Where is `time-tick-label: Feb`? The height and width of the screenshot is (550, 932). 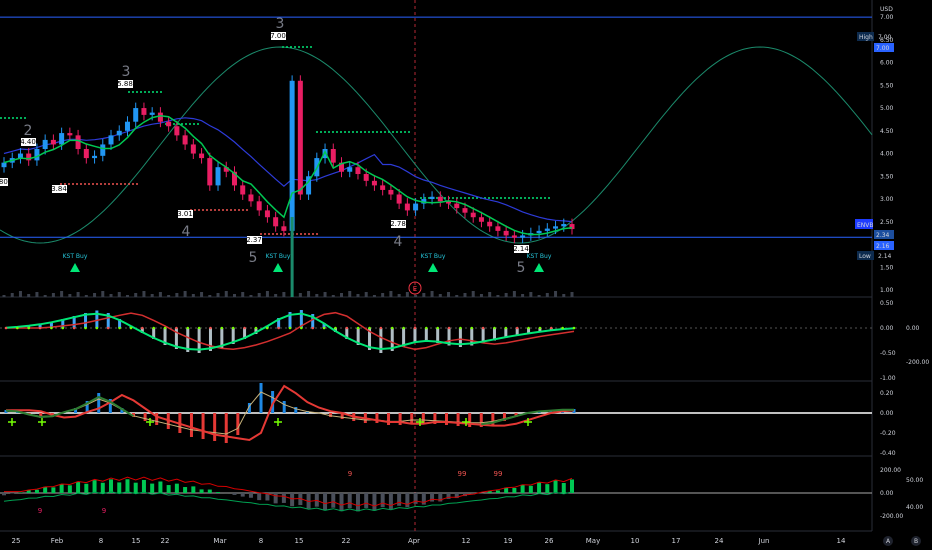 time-tick-label: Feb is located at coordinates (57, 541).